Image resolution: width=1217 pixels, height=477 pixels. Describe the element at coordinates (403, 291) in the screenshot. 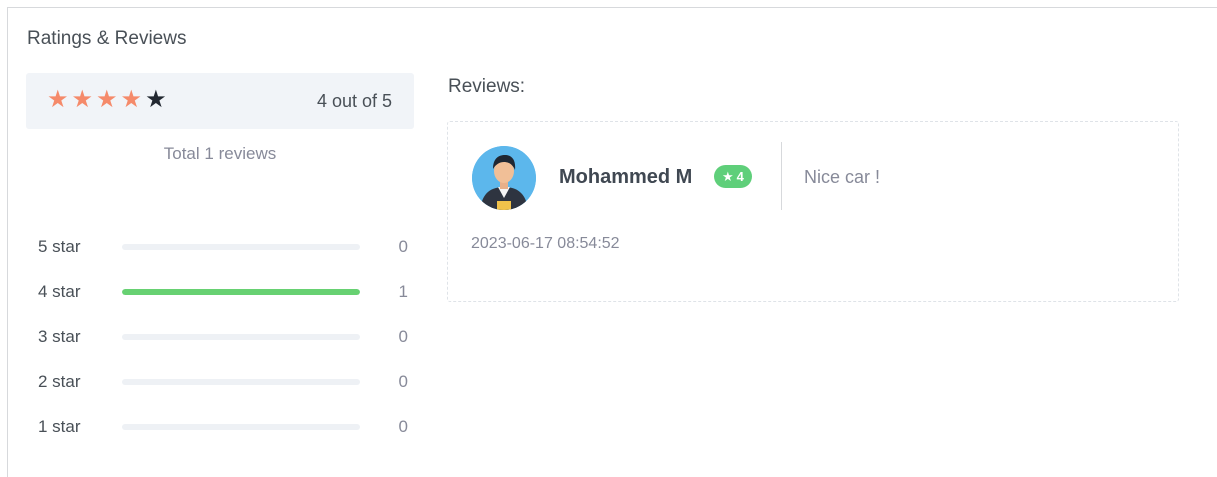

I see `breakdown-count: 1` at that location.